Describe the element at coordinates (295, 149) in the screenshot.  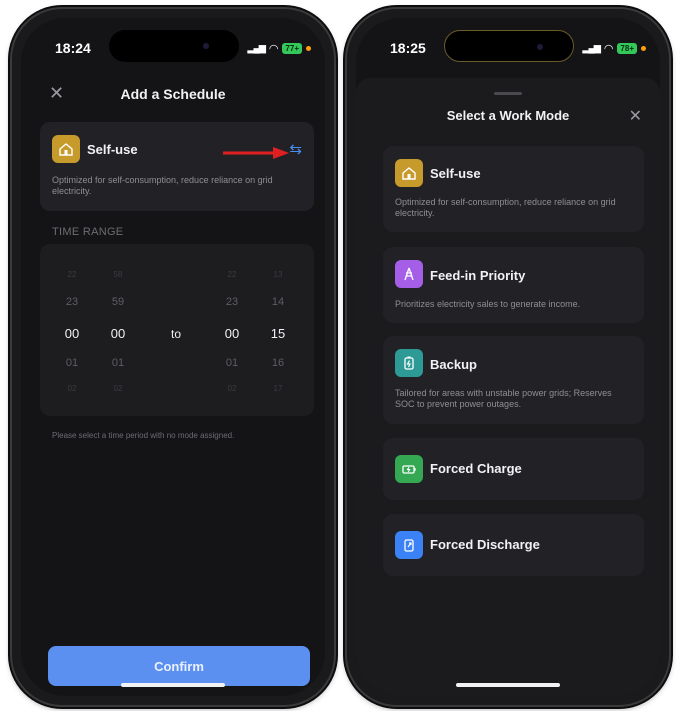
I see `swap-arrows-icon: ⇆` at that location.